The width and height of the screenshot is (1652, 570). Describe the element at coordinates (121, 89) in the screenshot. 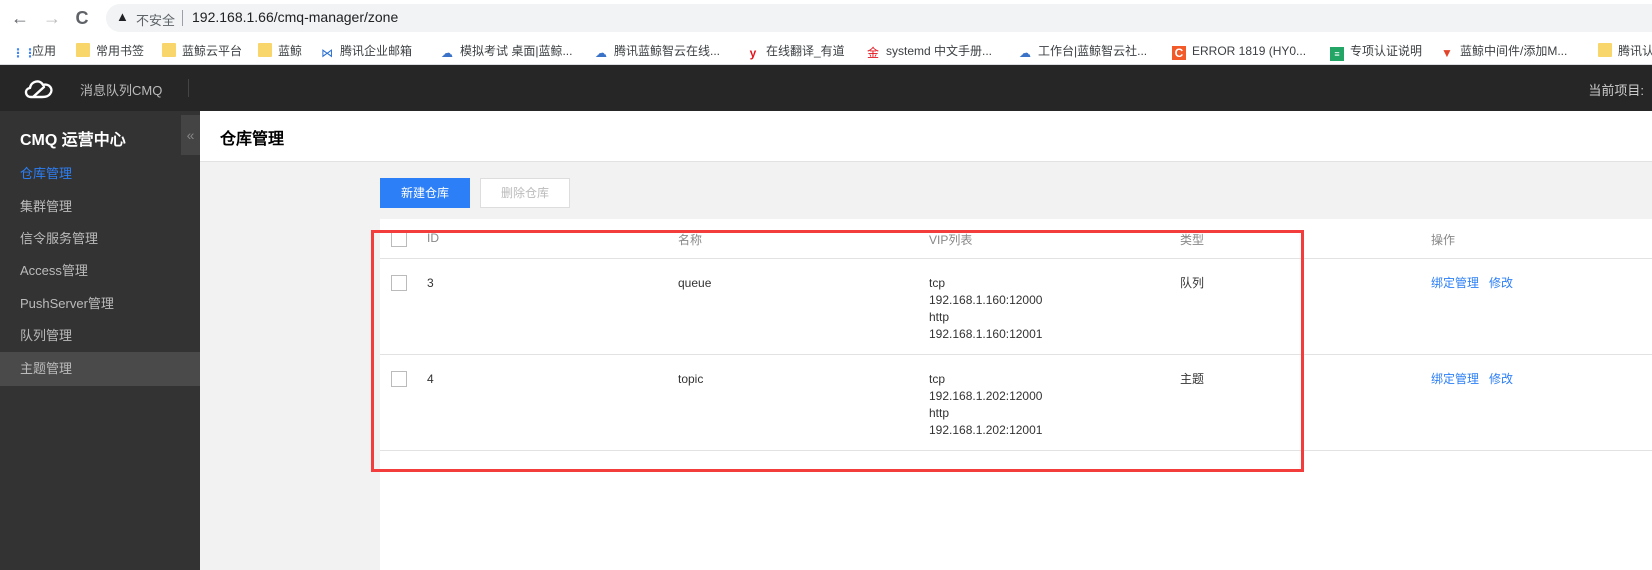

I see `product-name: 消息队列CMQ` at that location.